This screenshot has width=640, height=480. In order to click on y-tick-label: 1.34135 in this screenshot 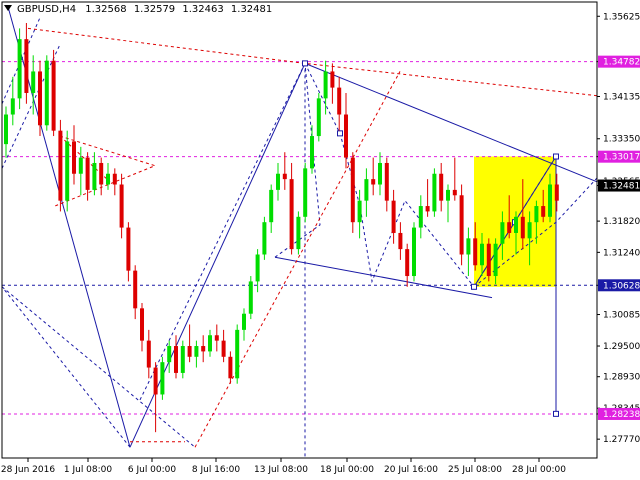, I will do `click(621, 97)`.